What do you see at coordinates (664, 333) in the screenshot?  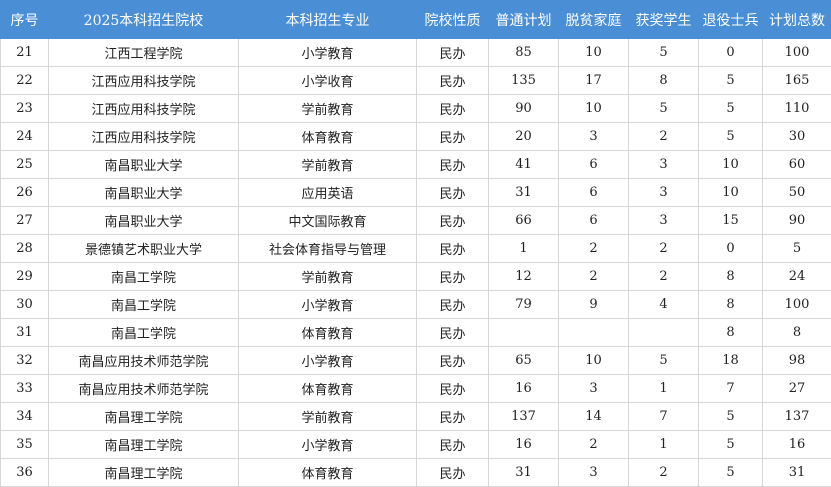 I see `cell-award-student` at bounding box center [664, 333].